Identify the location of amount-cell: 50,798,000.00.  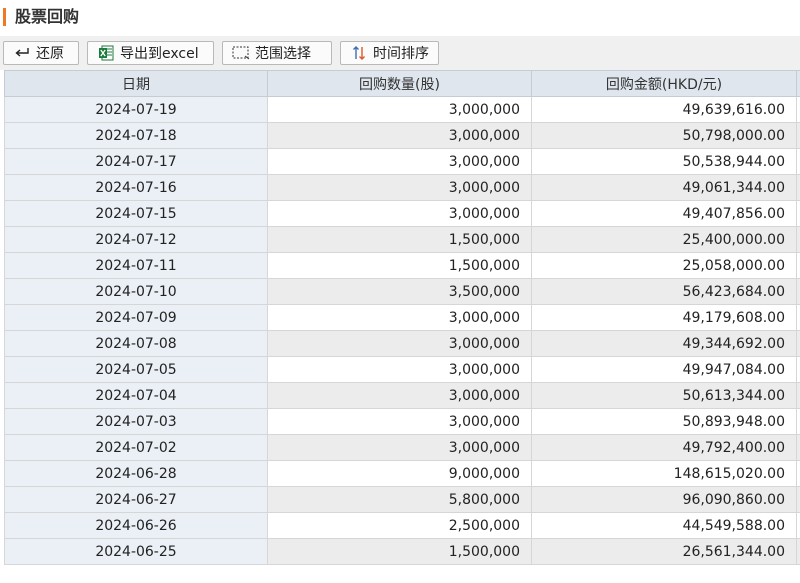
(664, 135).